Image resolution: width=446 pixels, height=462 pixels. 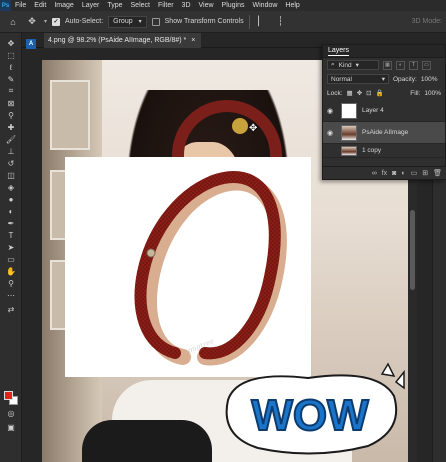 What do you see at coordinates (341, 79) in the screenshot?
I see `blend-mode-value: Normal` at bounding box center [341, 79].